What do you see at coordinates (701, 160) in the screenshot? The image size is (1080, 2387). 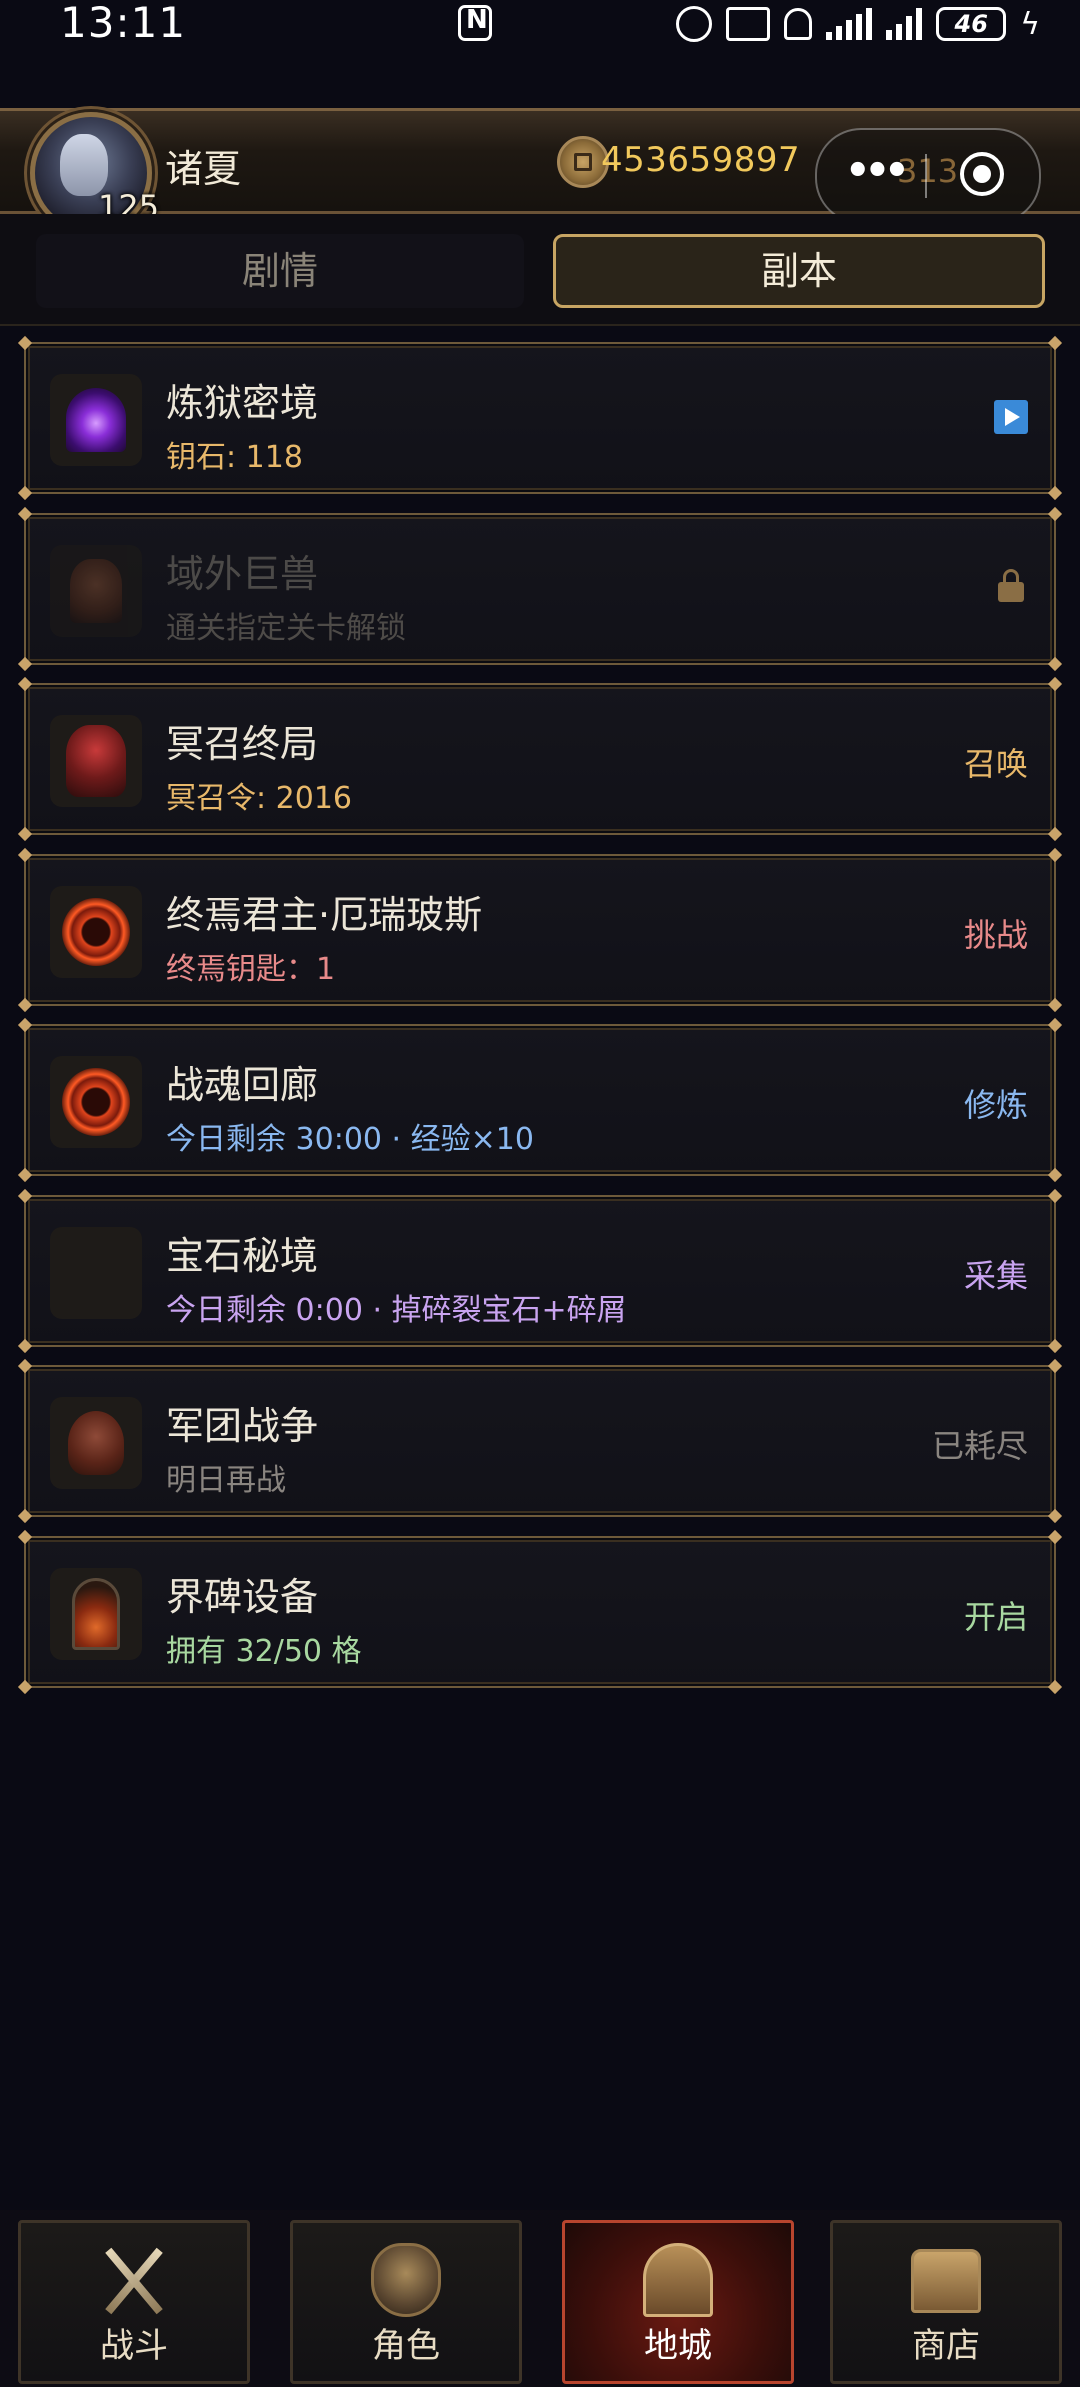 I see `gold-amount: 453659897` at bounding box center [701, 160].